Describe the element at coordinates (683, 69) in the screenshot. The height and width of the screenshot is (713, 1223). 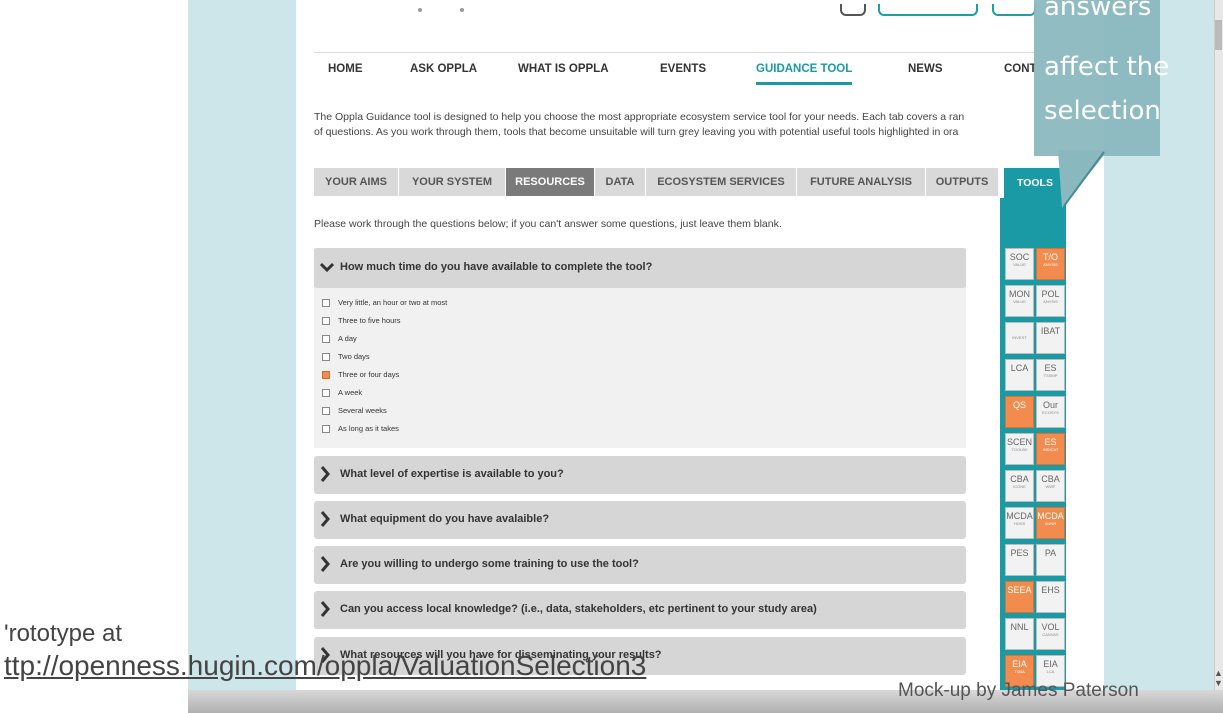
I see `nav-events: EVENTS` at that location.